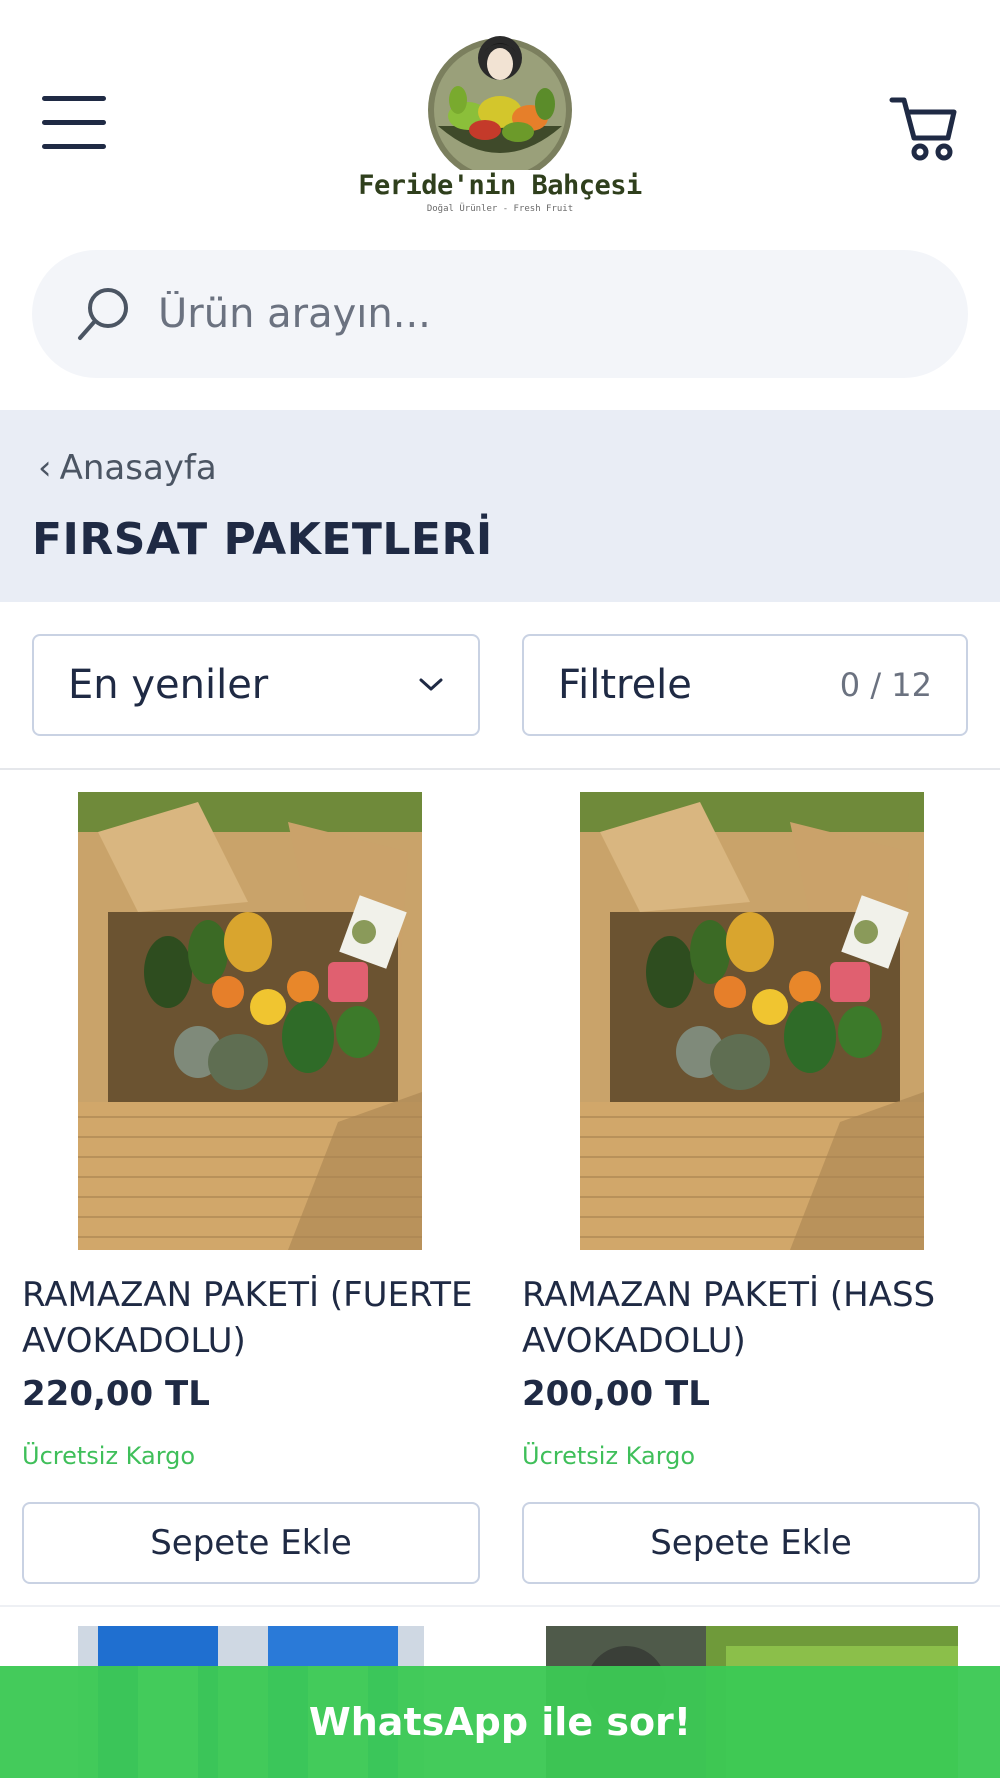 The width and height of the screenshot is (1000, 1778). I want to click on page-title: FIRSAT PAKETLERİ, so click(262, 539).